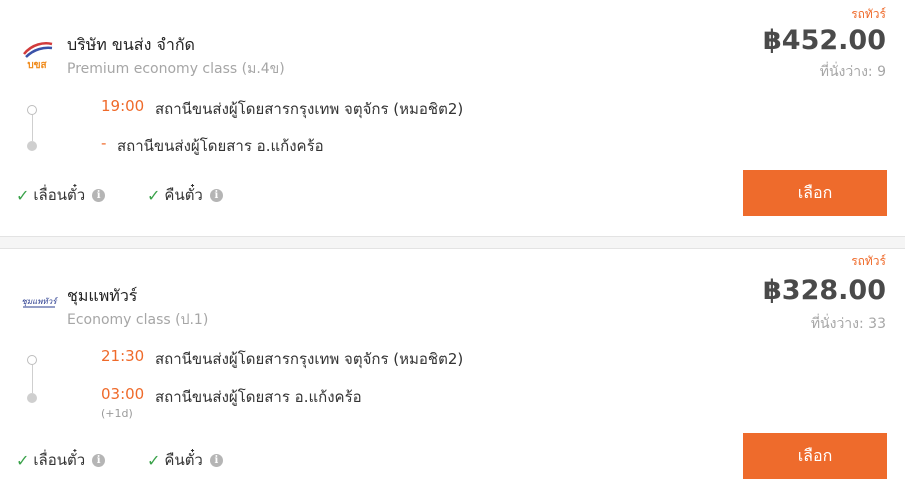  I want to click on arrive-time: 03:00, so click(123, 394).